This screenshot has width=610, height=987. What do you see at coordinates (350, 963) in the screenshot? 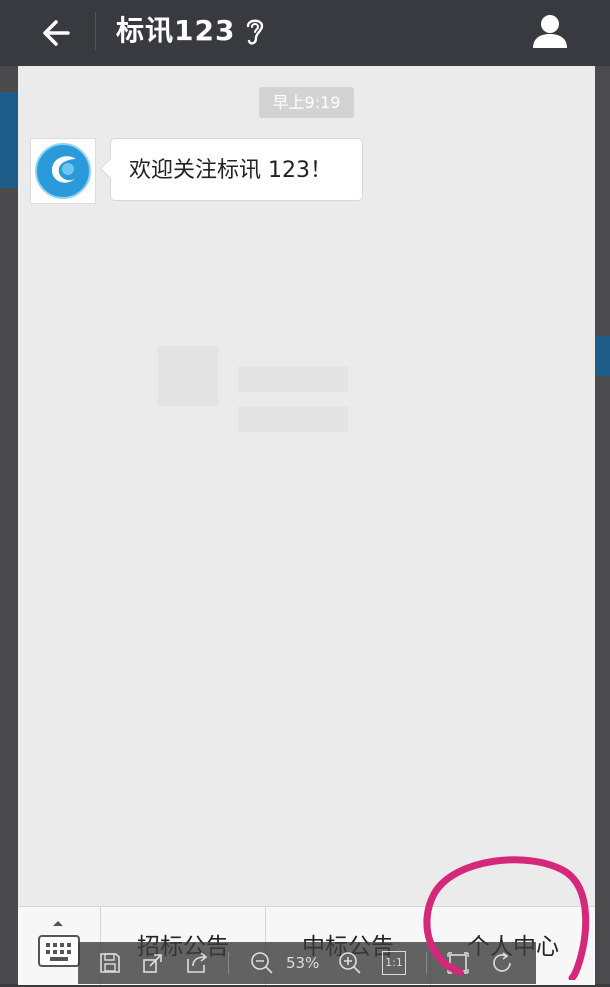
I see `zoom-in-icon` at bounding box center [350, 963].